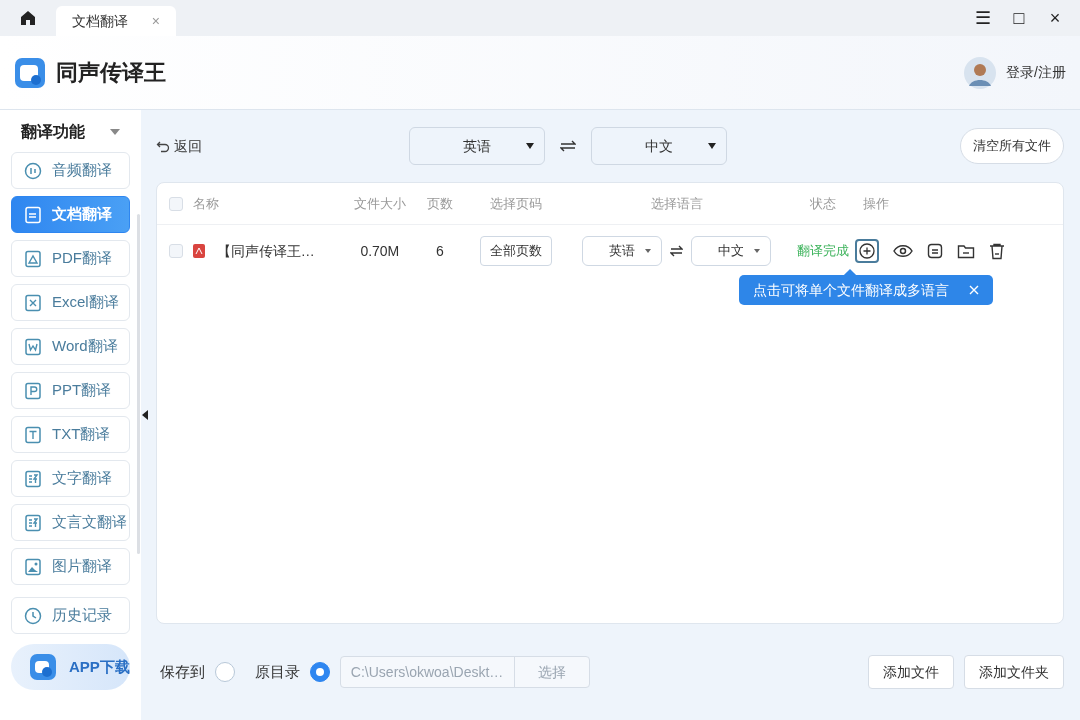  I want to click on audio-icon, so click(33, 170).